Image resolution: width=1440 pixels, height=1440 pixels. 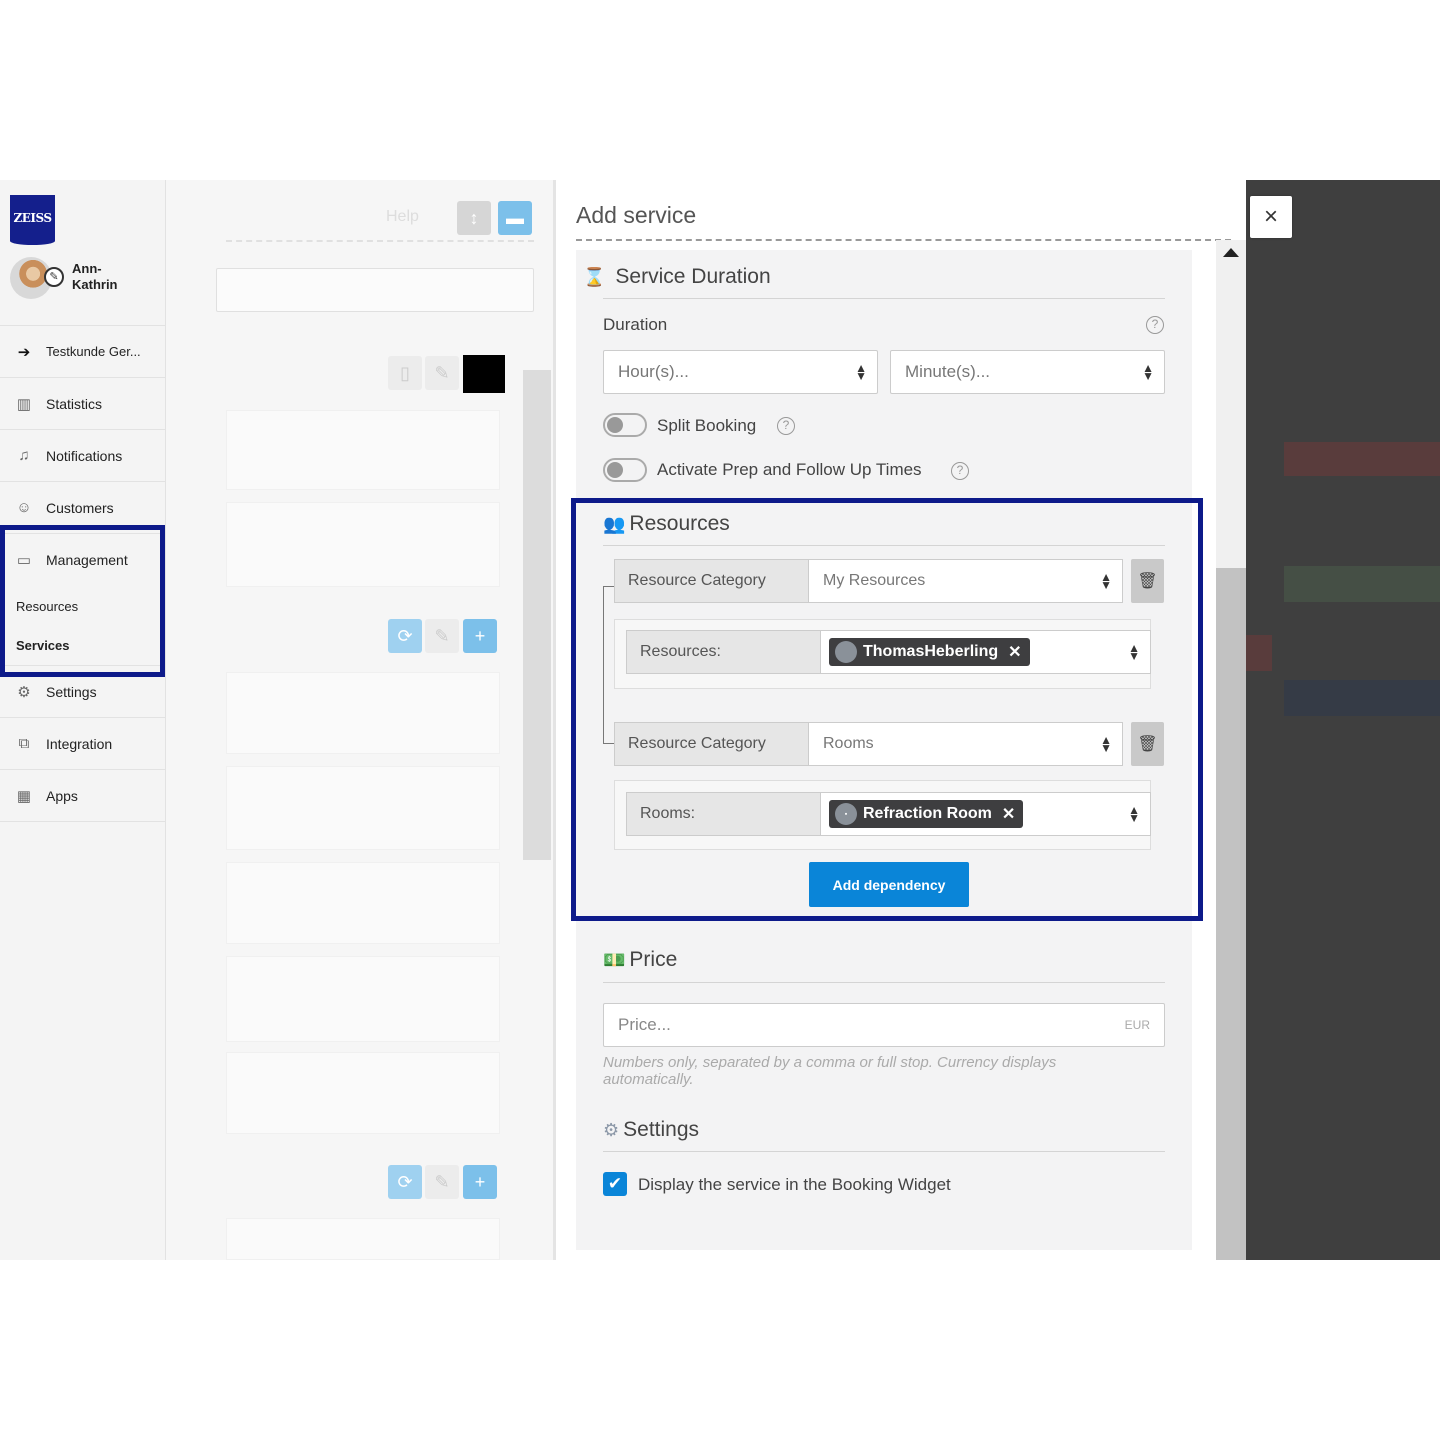 What do you see at coordinates (1231, 252) in the screenshot?
I see `scroll-up-icon` at bounding box center [1231, 252].